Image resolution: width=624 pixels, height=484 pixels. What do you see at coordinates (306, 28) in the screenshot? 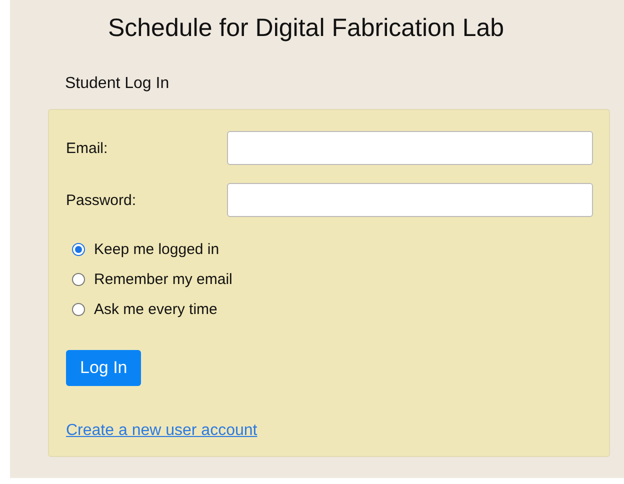
I see `page-title: Schedule for Digital Fabrication Lab` at bounding box center [306, 28].